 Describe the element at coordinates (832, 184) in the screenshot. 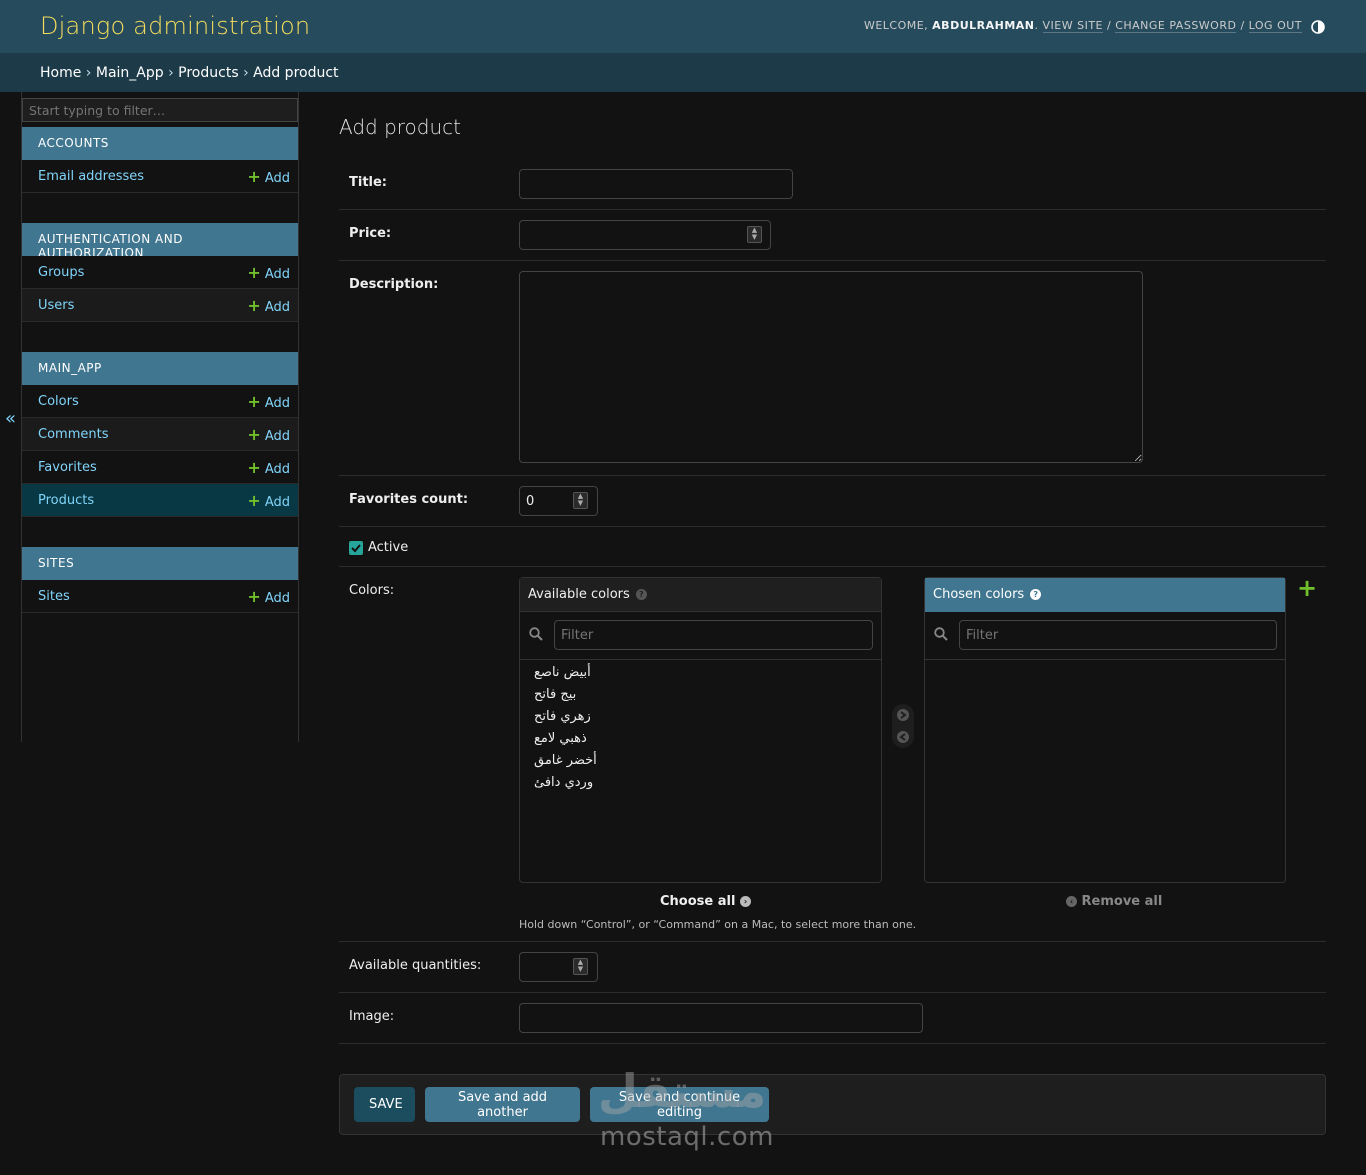

I see `form-row-title: Title:` at that location.